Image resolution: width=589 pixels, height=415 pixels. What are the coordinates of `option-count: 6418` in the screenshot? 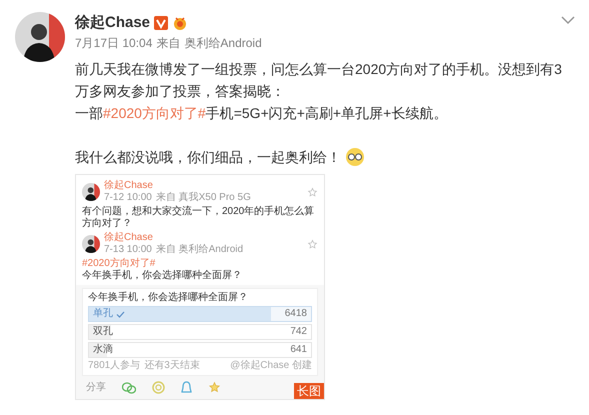 It's located at (295, 314).